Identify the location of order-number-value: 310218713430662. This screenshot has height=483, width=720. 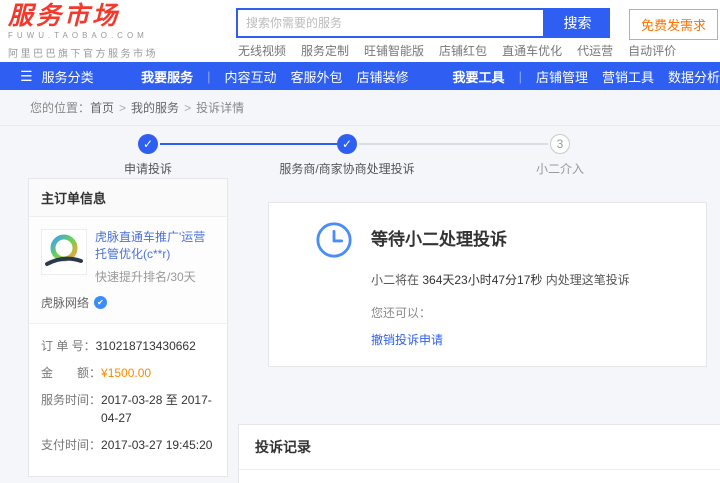
(145, 346).